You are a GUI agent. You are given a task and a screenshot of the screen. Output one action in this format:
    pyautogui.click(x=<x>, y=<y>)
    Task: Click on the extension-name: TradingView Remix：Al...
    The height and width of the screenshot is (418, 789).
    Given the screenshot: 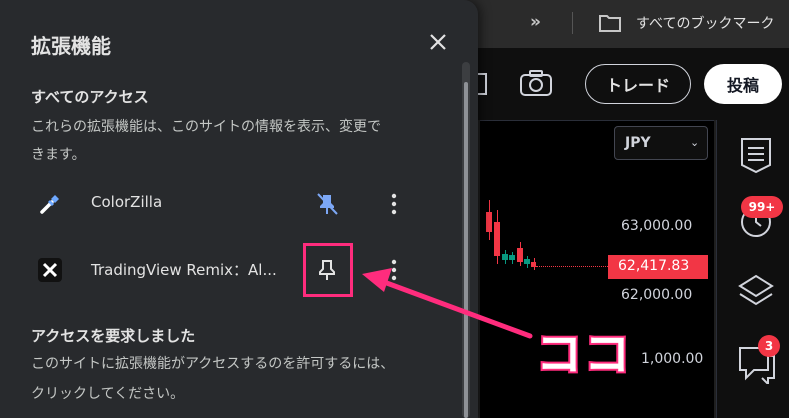 What is the action you would take?
    pyautogui.click(x=184, y=270)
    